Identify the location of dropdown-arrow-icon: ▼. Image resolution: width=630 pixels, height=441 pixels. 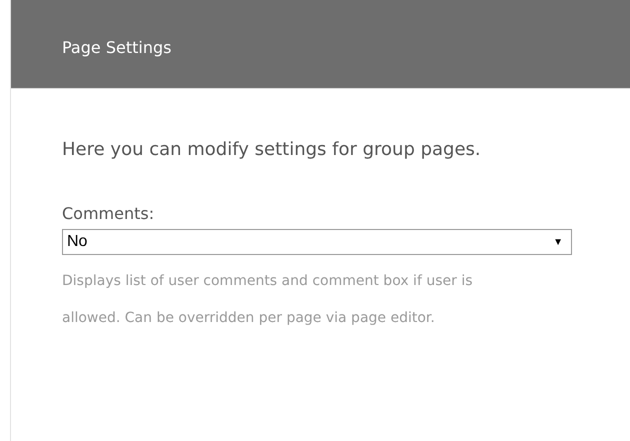
(558, 242).